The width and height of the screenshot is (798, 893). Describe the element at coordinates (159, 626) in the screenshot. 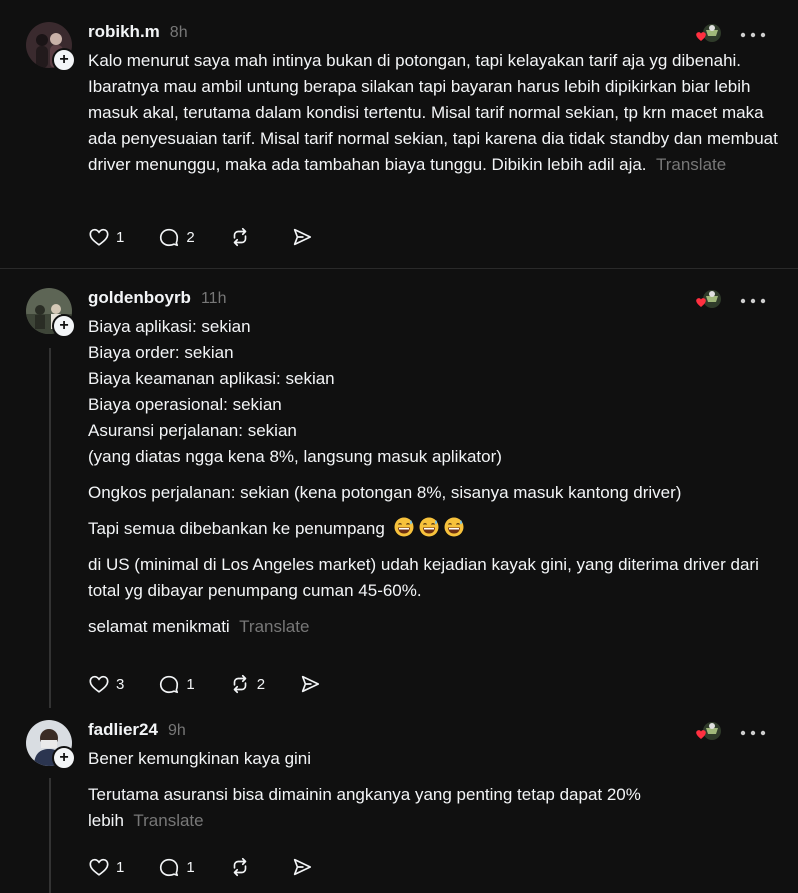

I see `post-text: selamat menikmati` at that location.